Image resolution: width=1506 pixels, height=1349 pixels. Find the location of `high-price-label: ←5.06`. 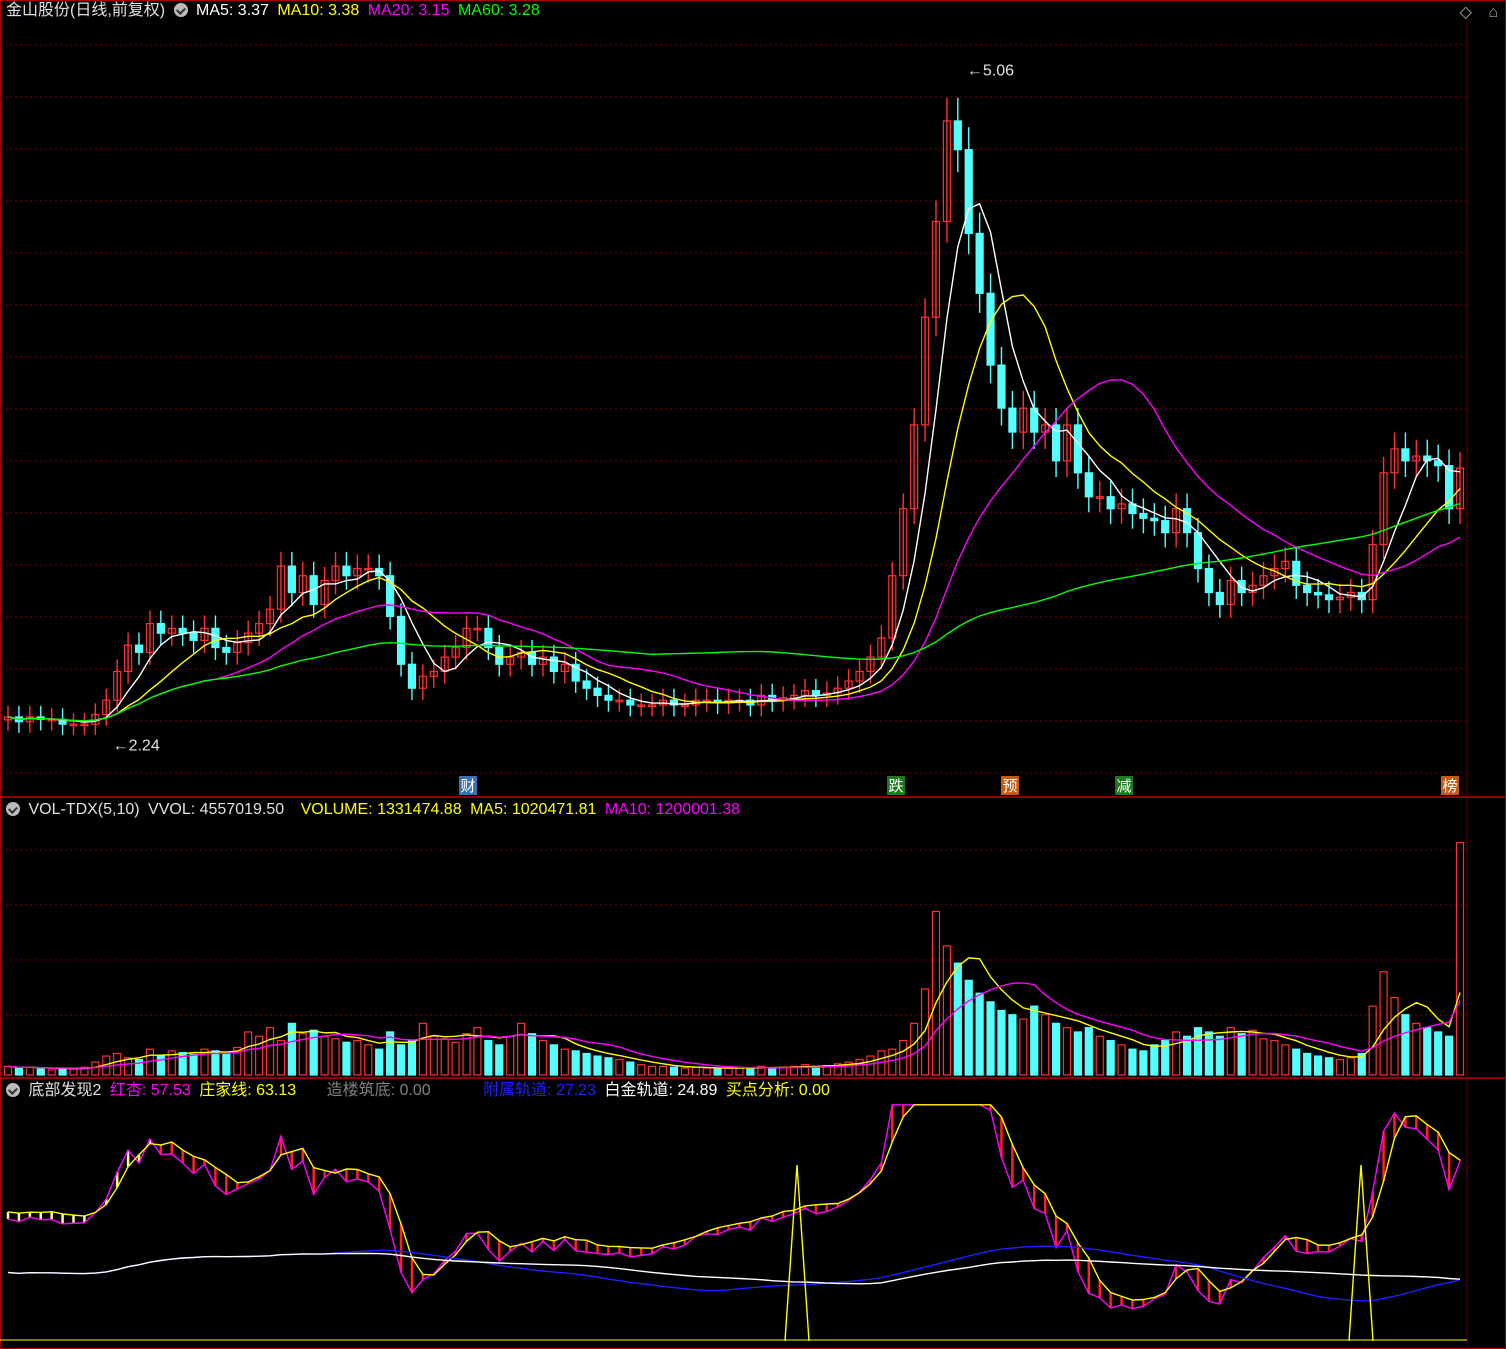

high-price-label: ←5.06 is located at coordinates (990, 71).